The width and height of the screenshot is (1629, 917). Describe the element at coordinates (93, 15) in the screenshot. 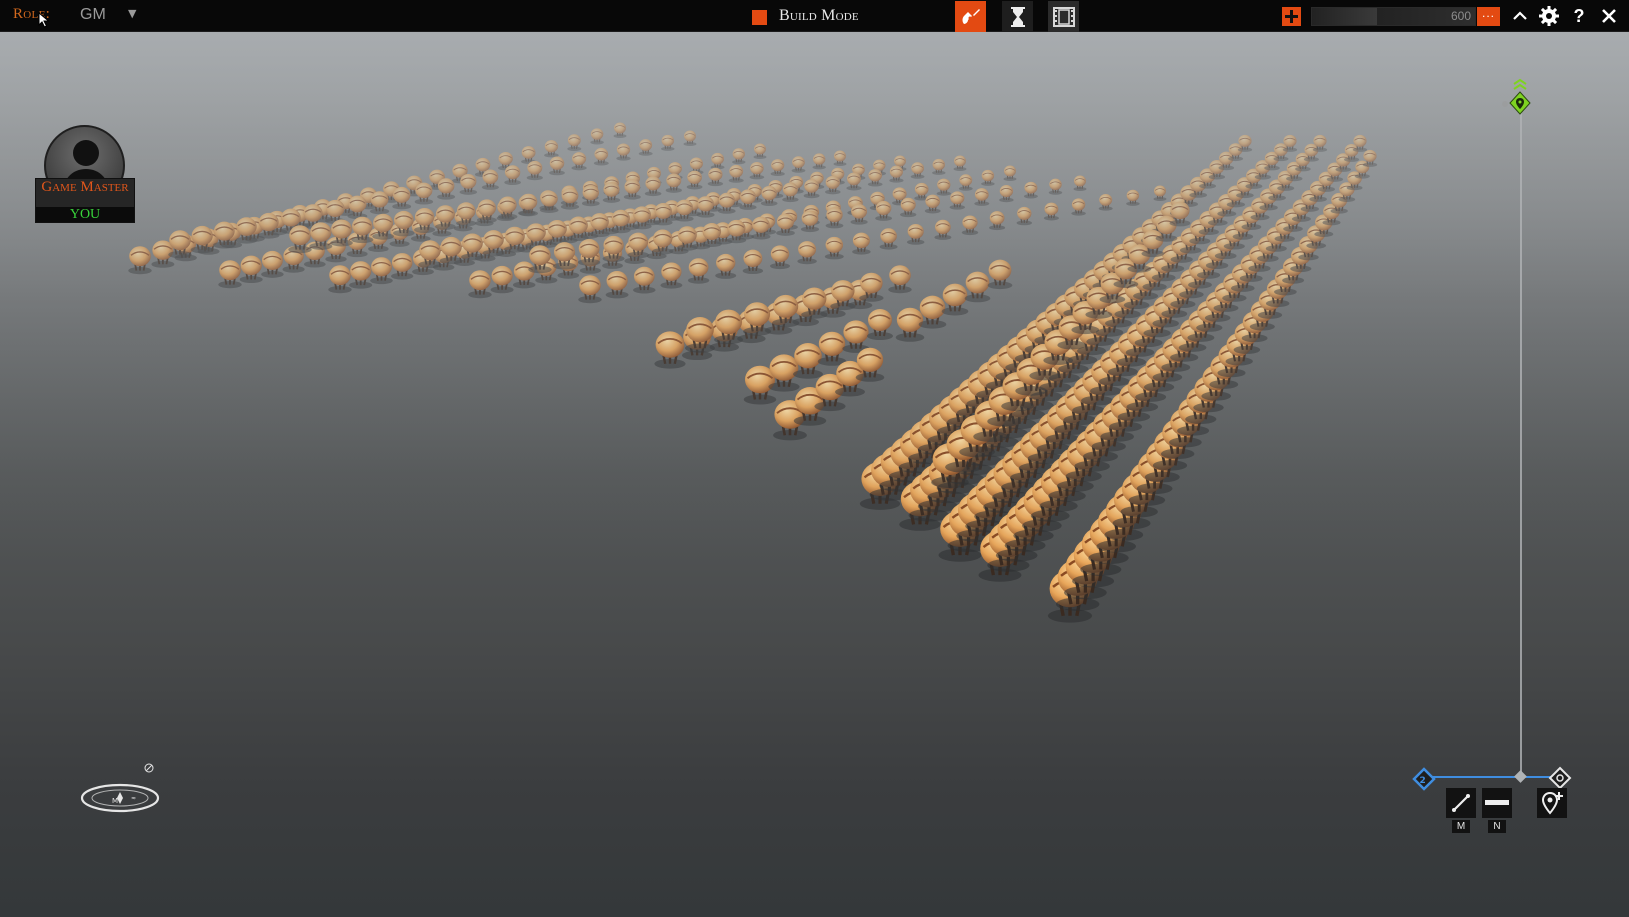

I see `role-select: GM` at that location.